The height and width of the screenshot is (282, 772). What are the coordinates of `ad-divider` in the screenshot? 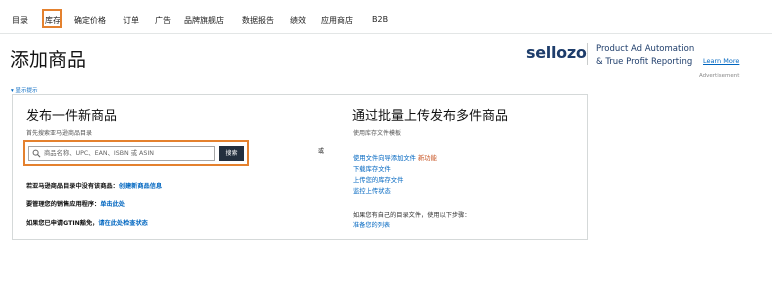 It's located at (587, 54).